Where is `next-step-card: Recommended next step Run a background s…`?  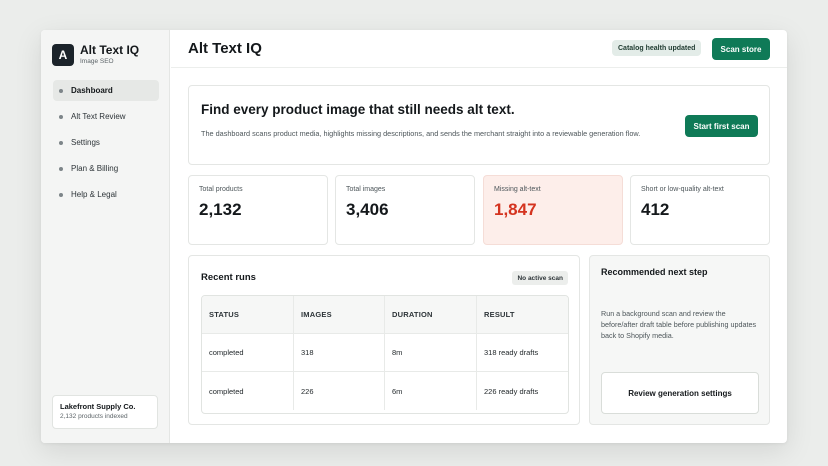
next-step-card: Recommended next step Run a background s… is located at coordinates (679, 340).